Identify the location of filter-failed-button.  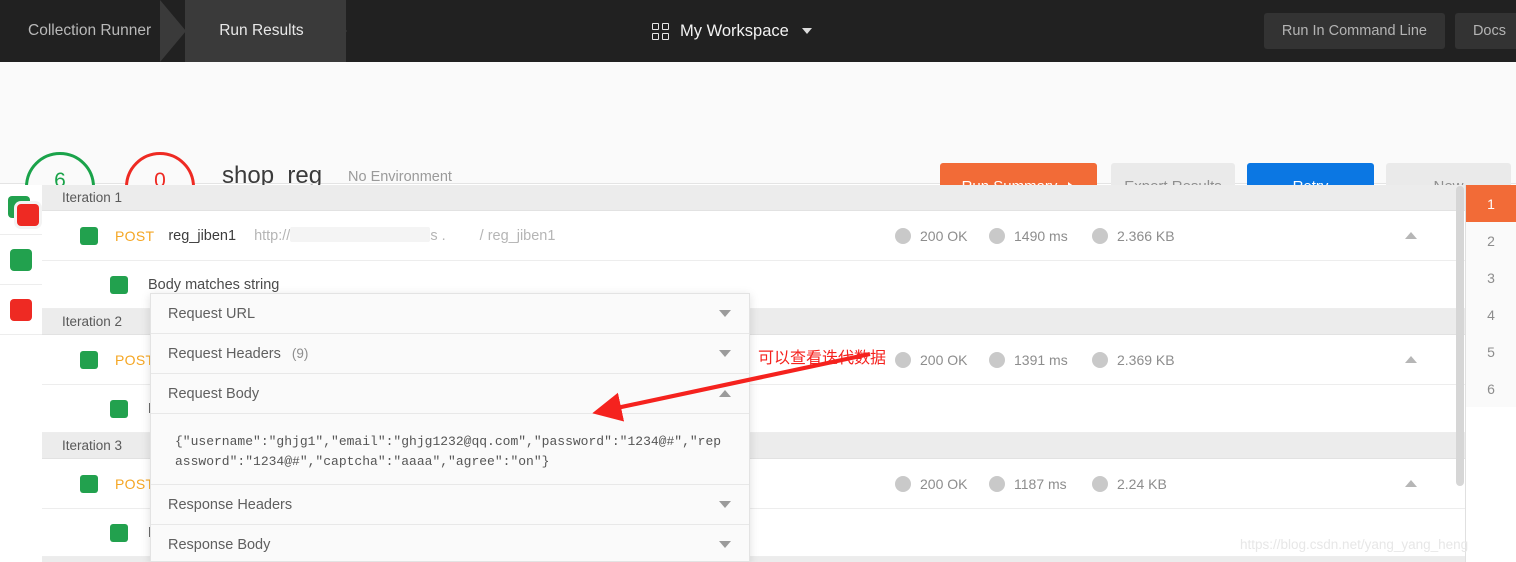
(21, 310).